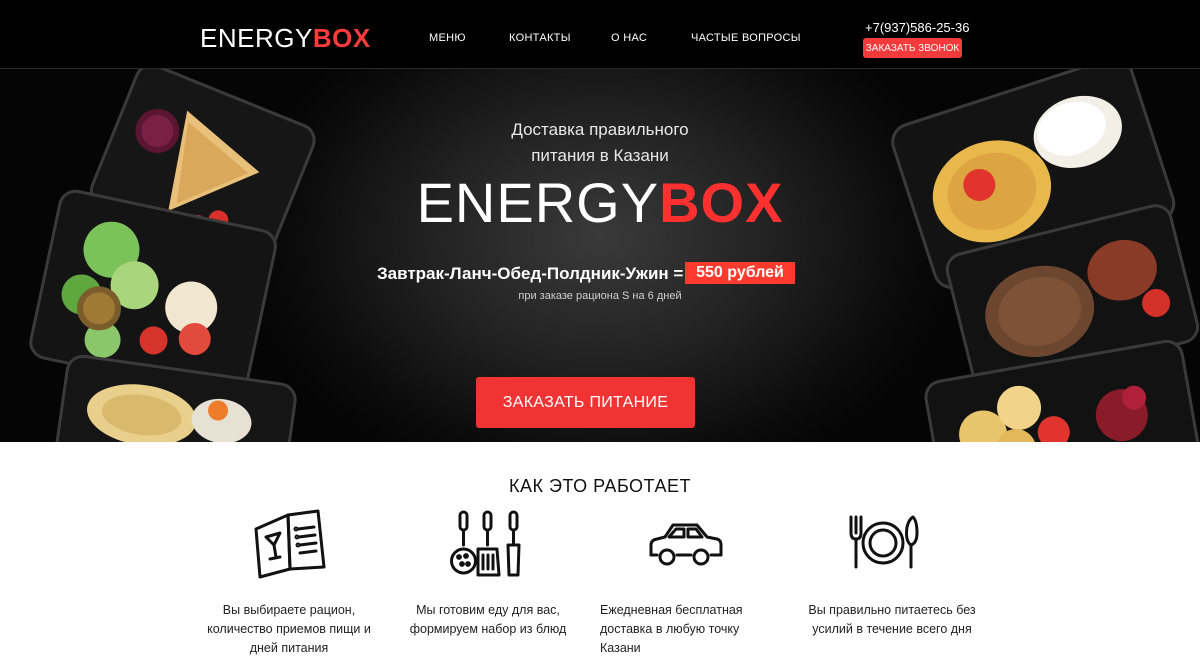  Describe the element at coordinates (884, 542) in the screenshot. I see `plate-cutlery-icon` at that location.